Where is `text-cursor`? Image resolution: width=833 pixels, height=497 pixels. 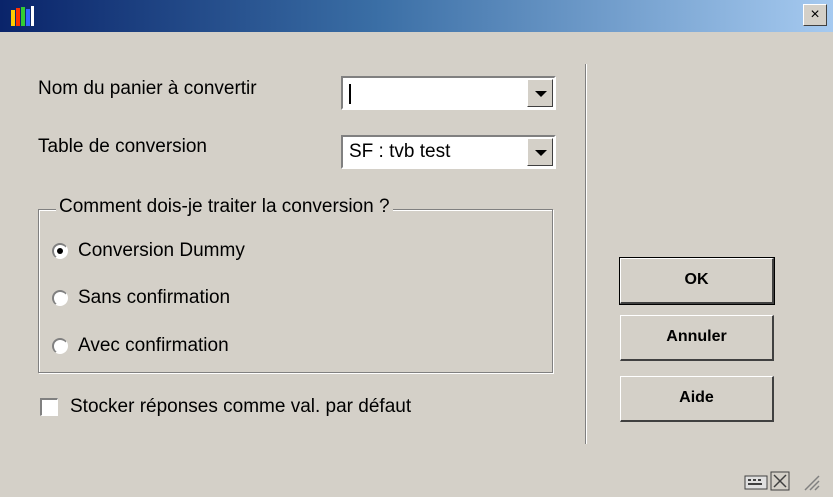
text-cursor is located at coordinates (350, 94).